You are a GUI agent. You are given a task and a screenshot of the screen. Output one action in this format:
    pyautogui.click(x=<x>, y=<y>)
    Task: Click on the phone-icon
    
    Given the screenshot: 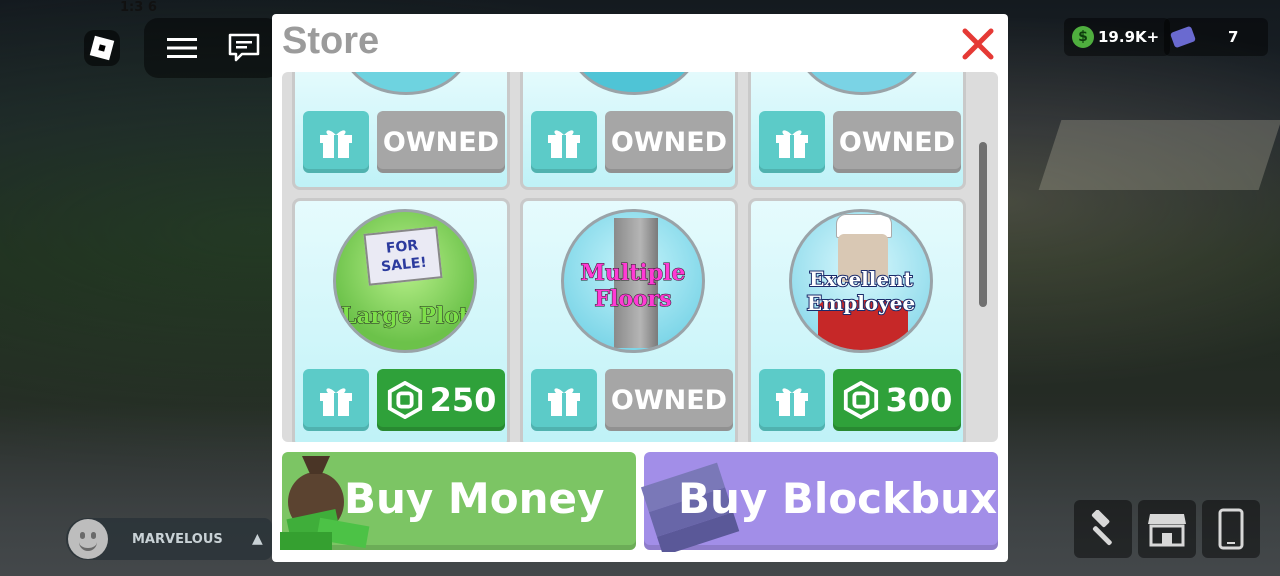 What is the action you would take?
    pyautogui.click(x=1231, y=529)
    